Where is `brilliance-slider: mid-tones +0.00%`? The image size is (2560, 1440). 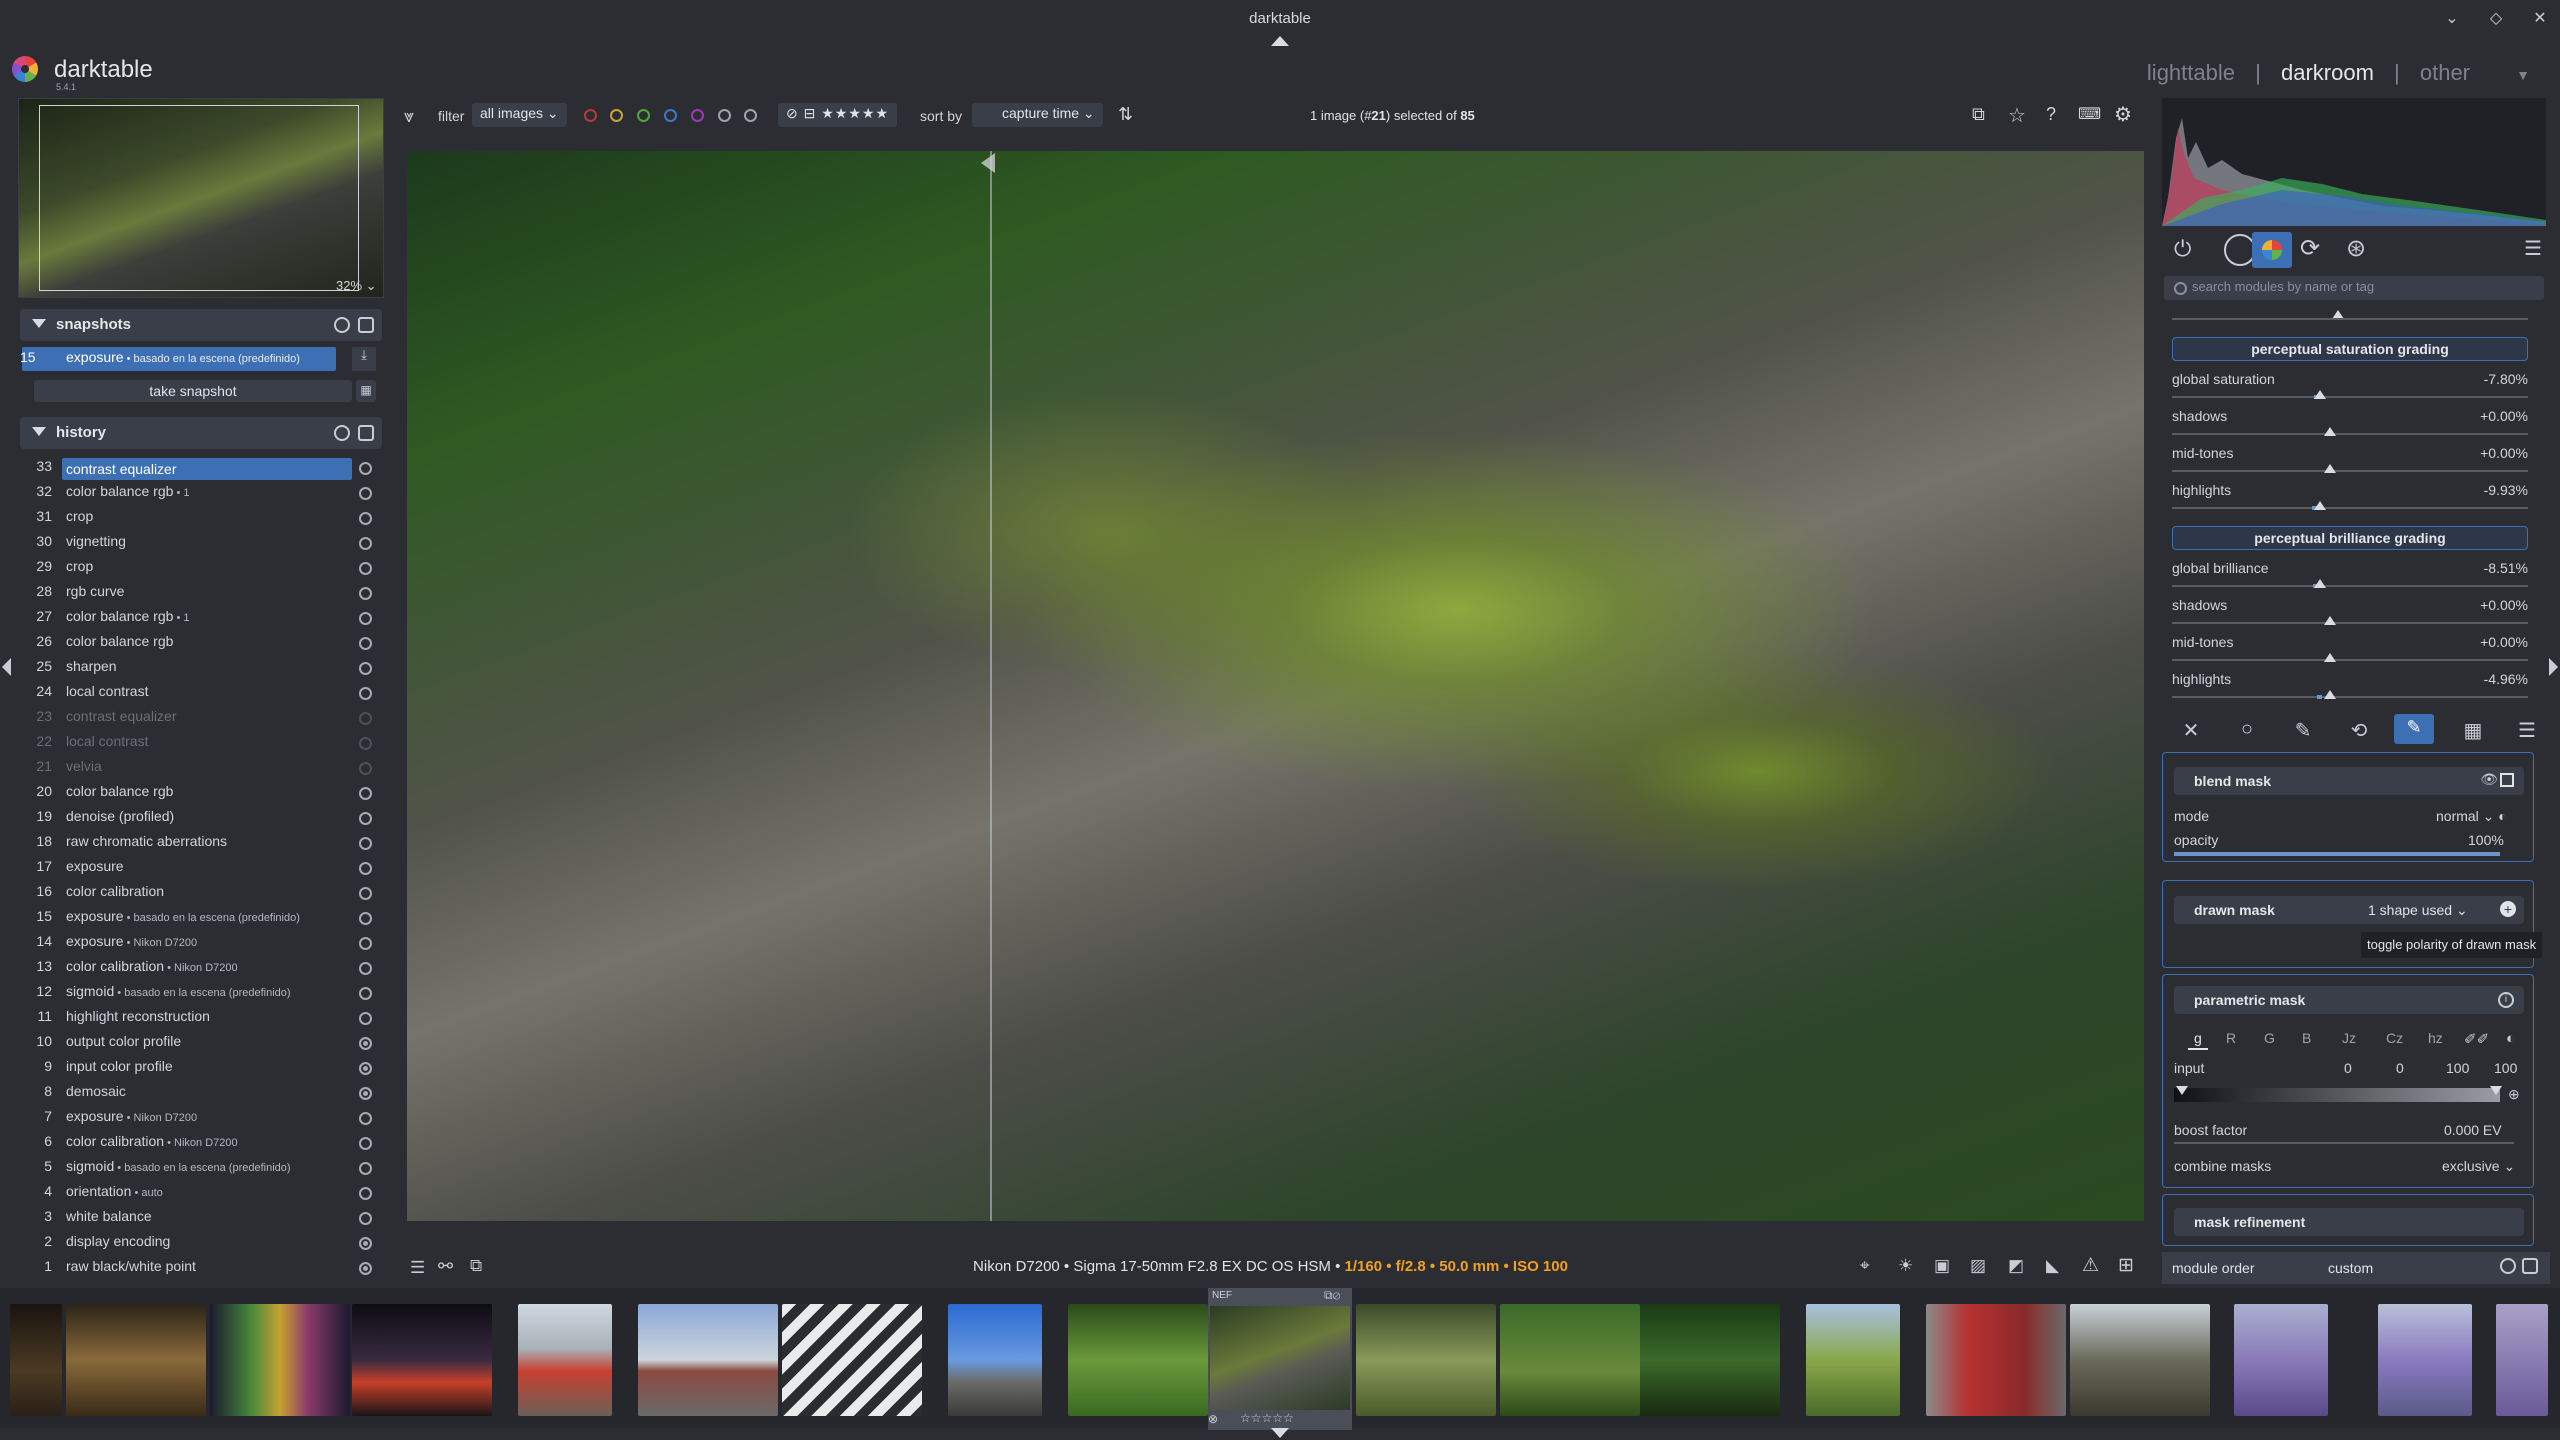
brilliance-slider: mid-tones +0.00% is located at coordinates (2350, 652).